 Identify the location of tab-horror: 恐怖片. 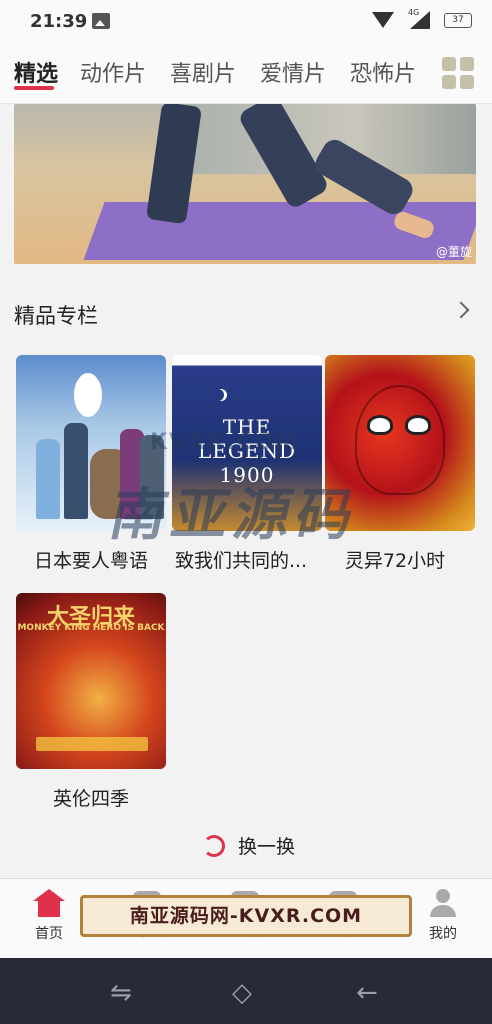
(383, 72).